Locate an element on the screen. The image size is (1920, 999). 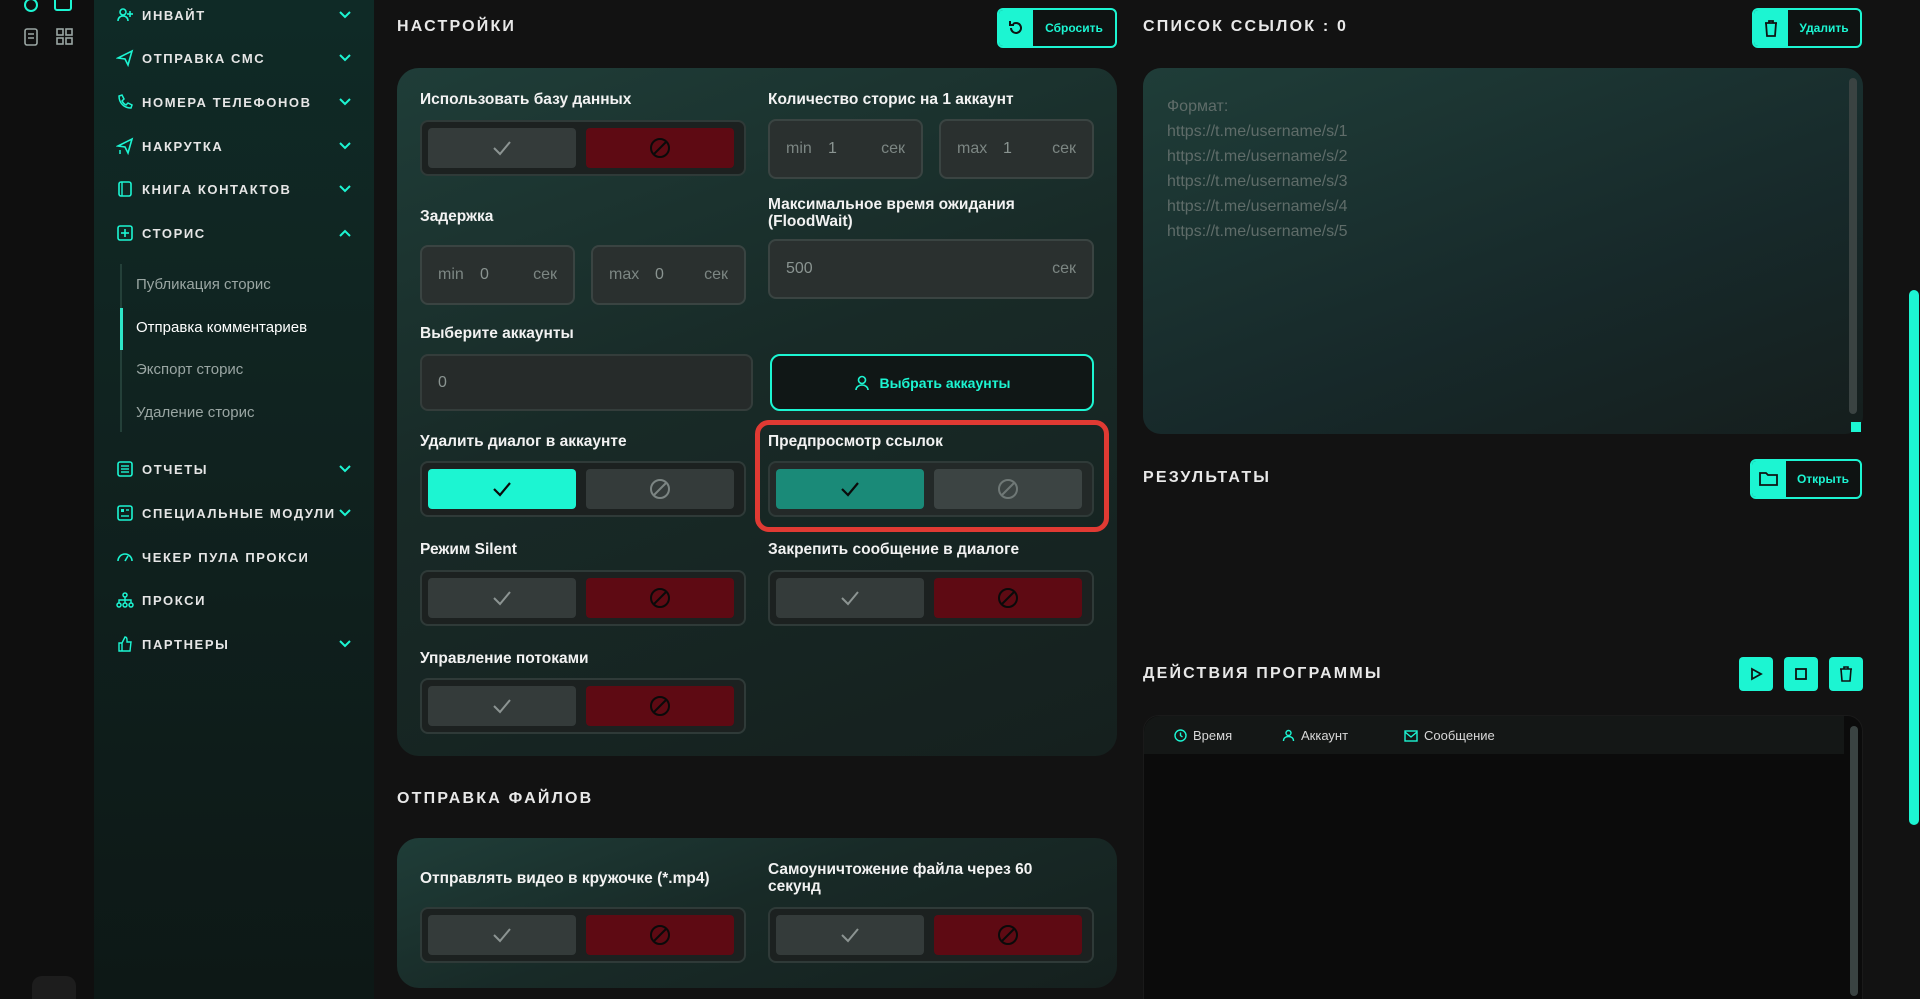
subnav-item-publish: Публикация сторис is located at coordinates (203, 284).